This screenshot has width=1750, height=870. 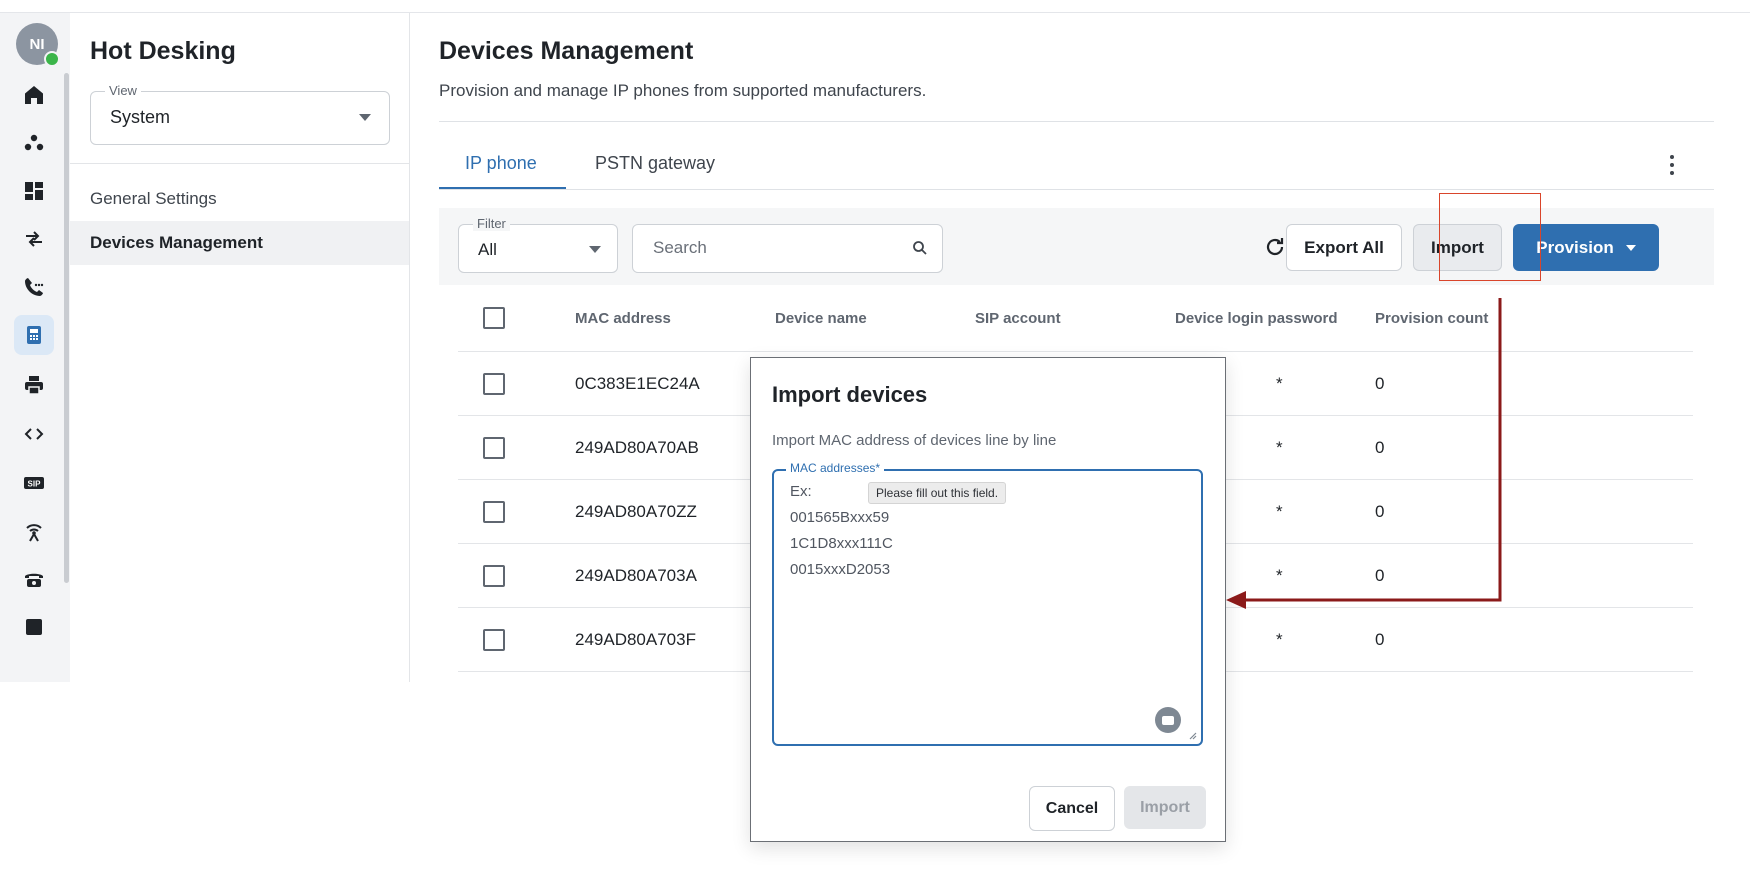 What do you see at coordinates (1256, 318) in the screenshot?
I see `column-header-device-login-password: Device login password` at bounding box center [1256, 318].